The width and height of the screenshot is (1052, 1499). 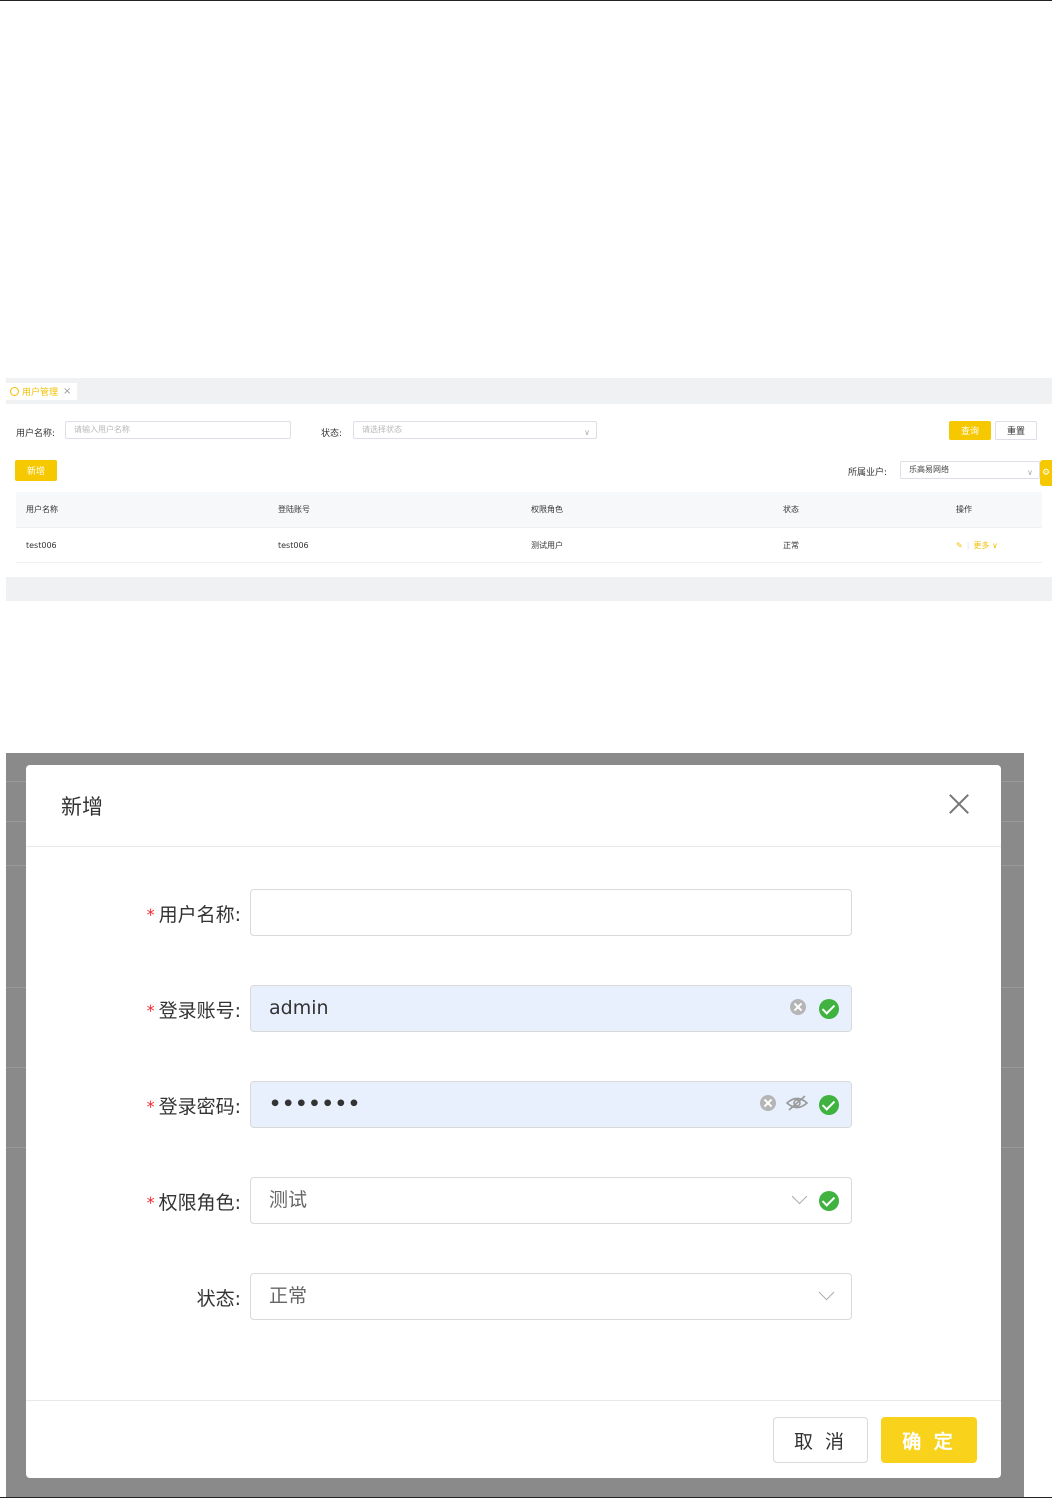 I want to click on password-input: •••••••, so click(x=551, y=1104).